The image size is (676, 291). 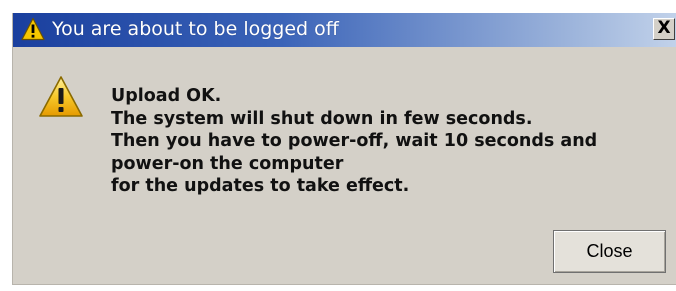 I want to click on title-close-button: X, so click(x=664, y=29).